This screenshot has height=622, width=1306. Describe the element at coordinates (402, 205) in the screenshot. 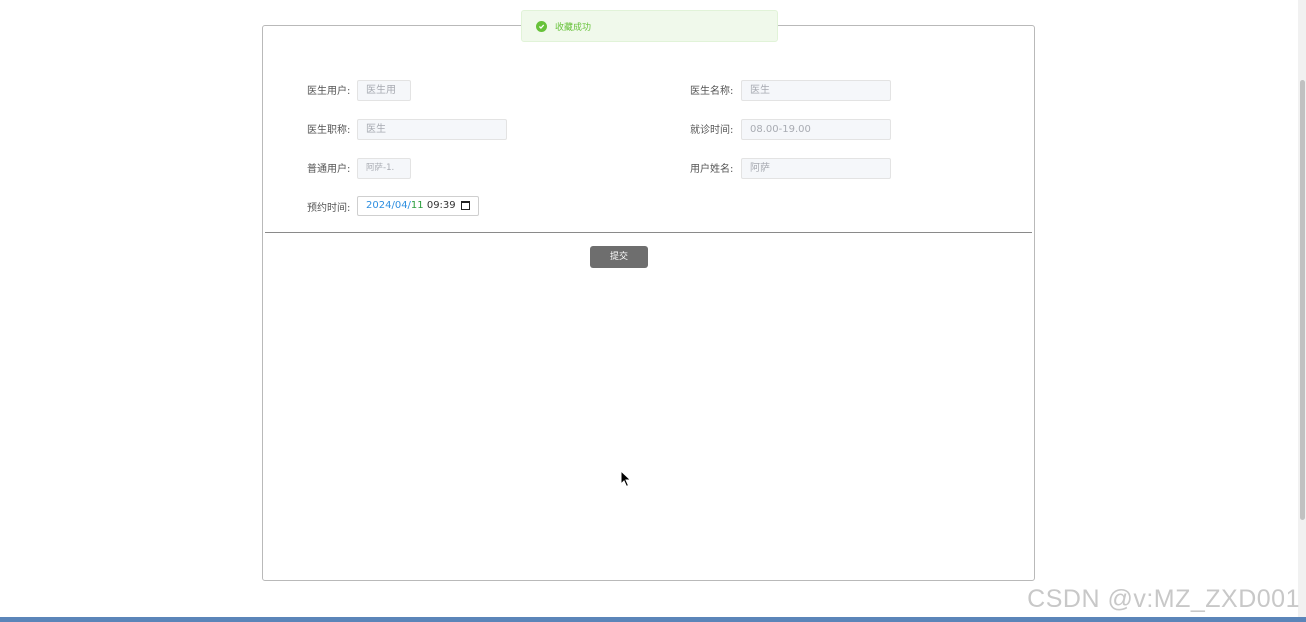

I see `date-month: 04/` at that location.